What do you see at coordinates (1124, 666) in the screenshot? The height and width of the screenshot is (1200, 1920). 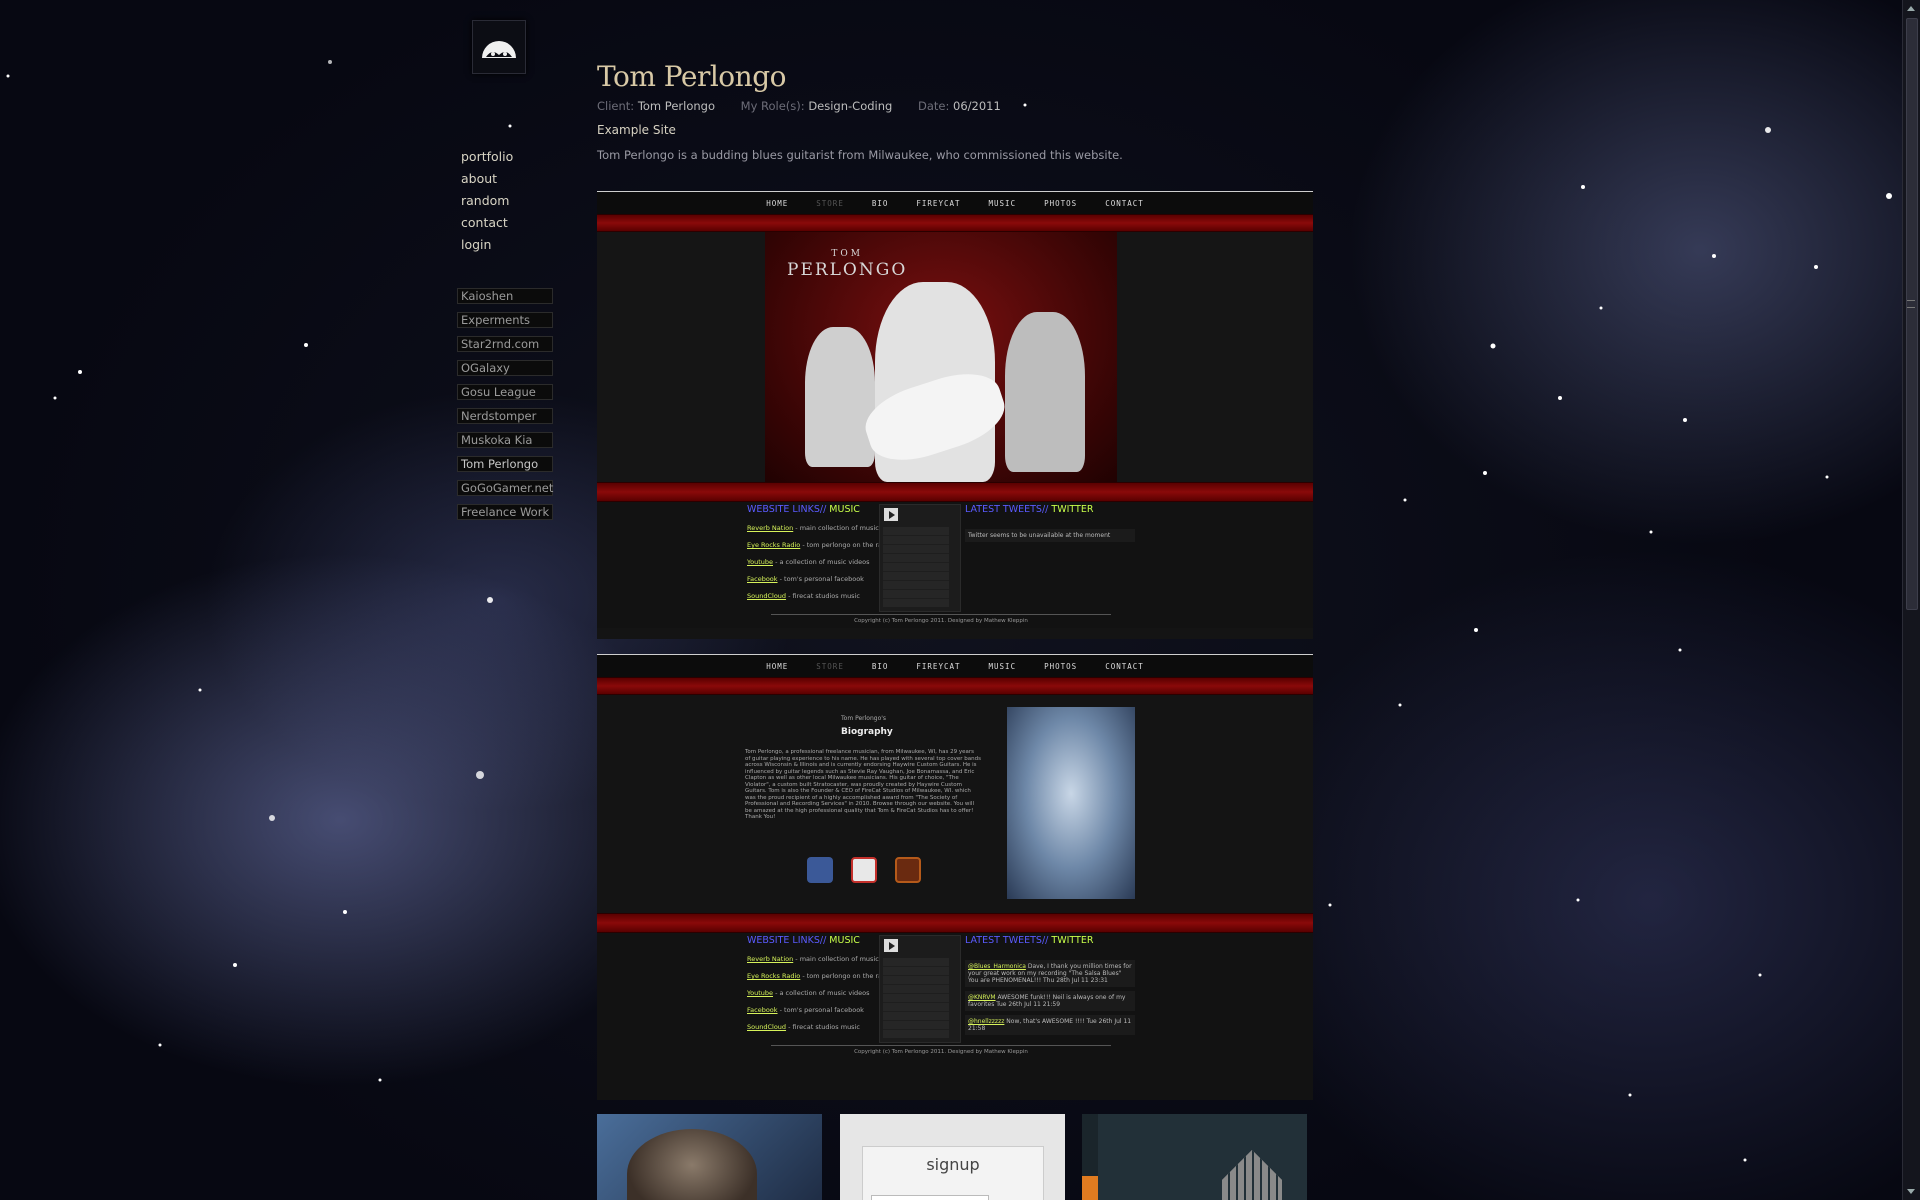 I see `mockup-nav-item: CONTACT` at bounding box center [1124, 666].